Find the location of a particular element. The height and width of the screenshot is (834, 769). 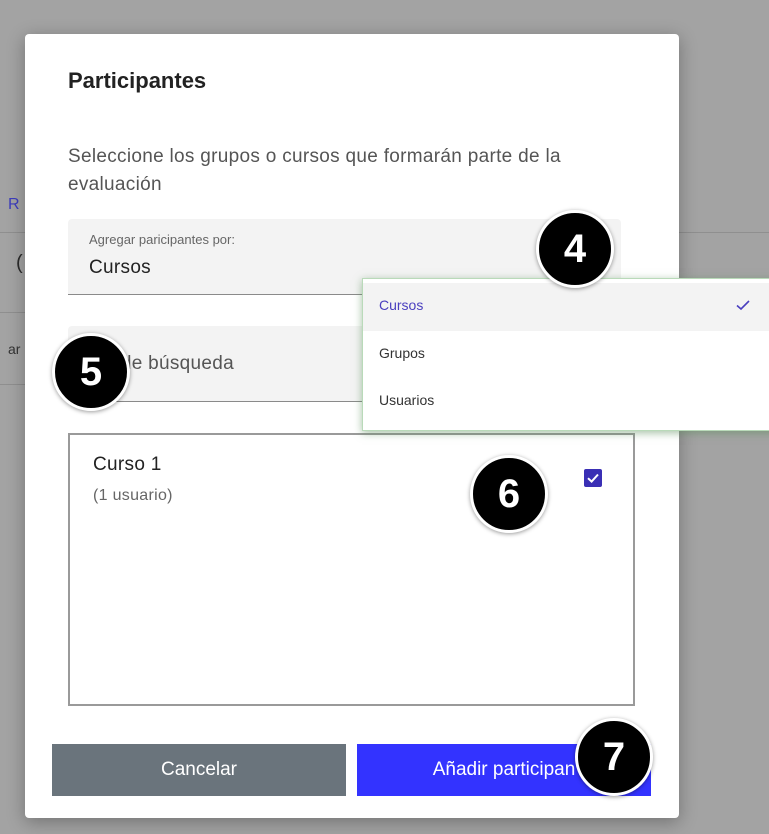

step-badge-5: 5 is located at coordinates (91, 372).